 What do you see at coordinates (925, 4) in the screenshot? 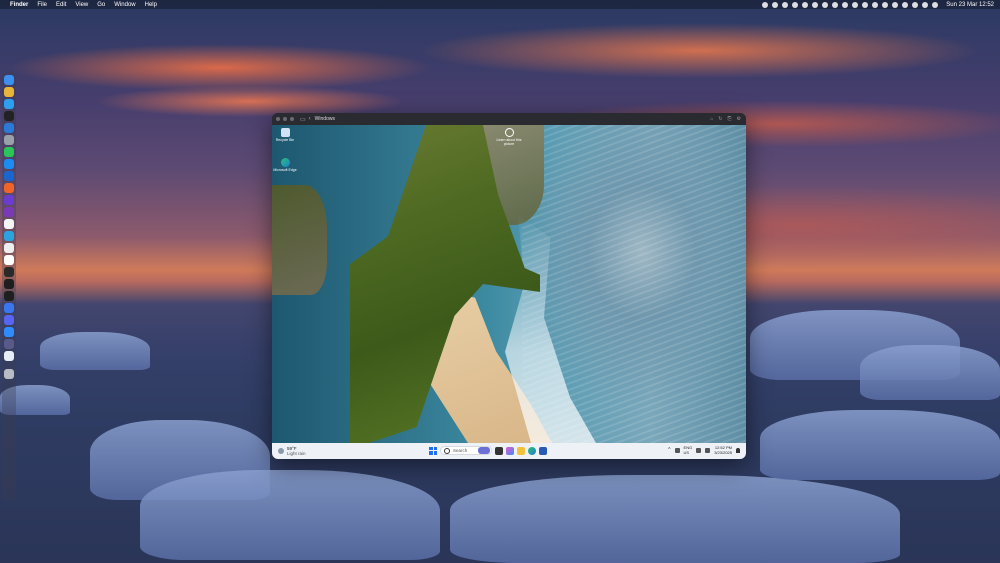
I see `control-center-icon` at bounding box center [925, 4].